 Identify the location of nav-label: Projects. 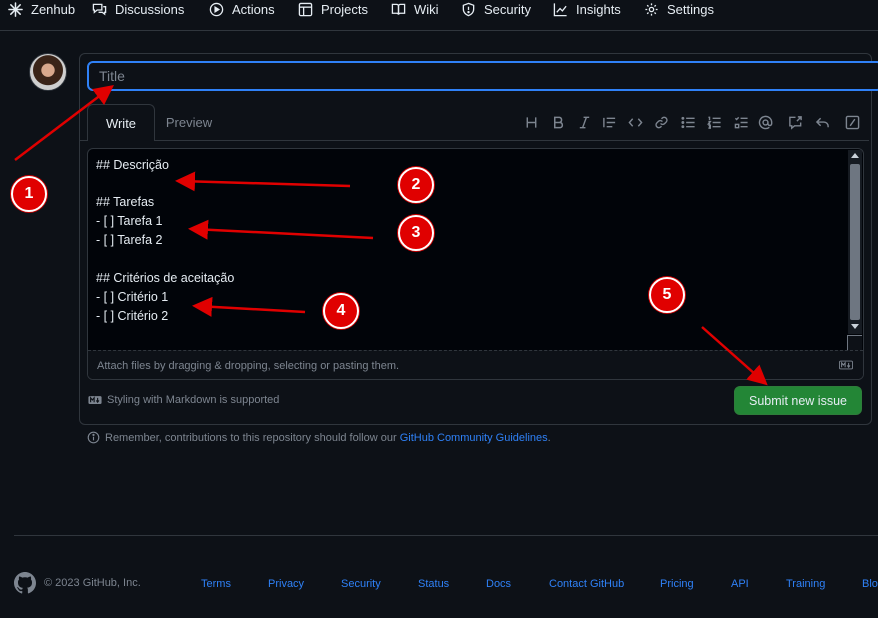
(344, 9).